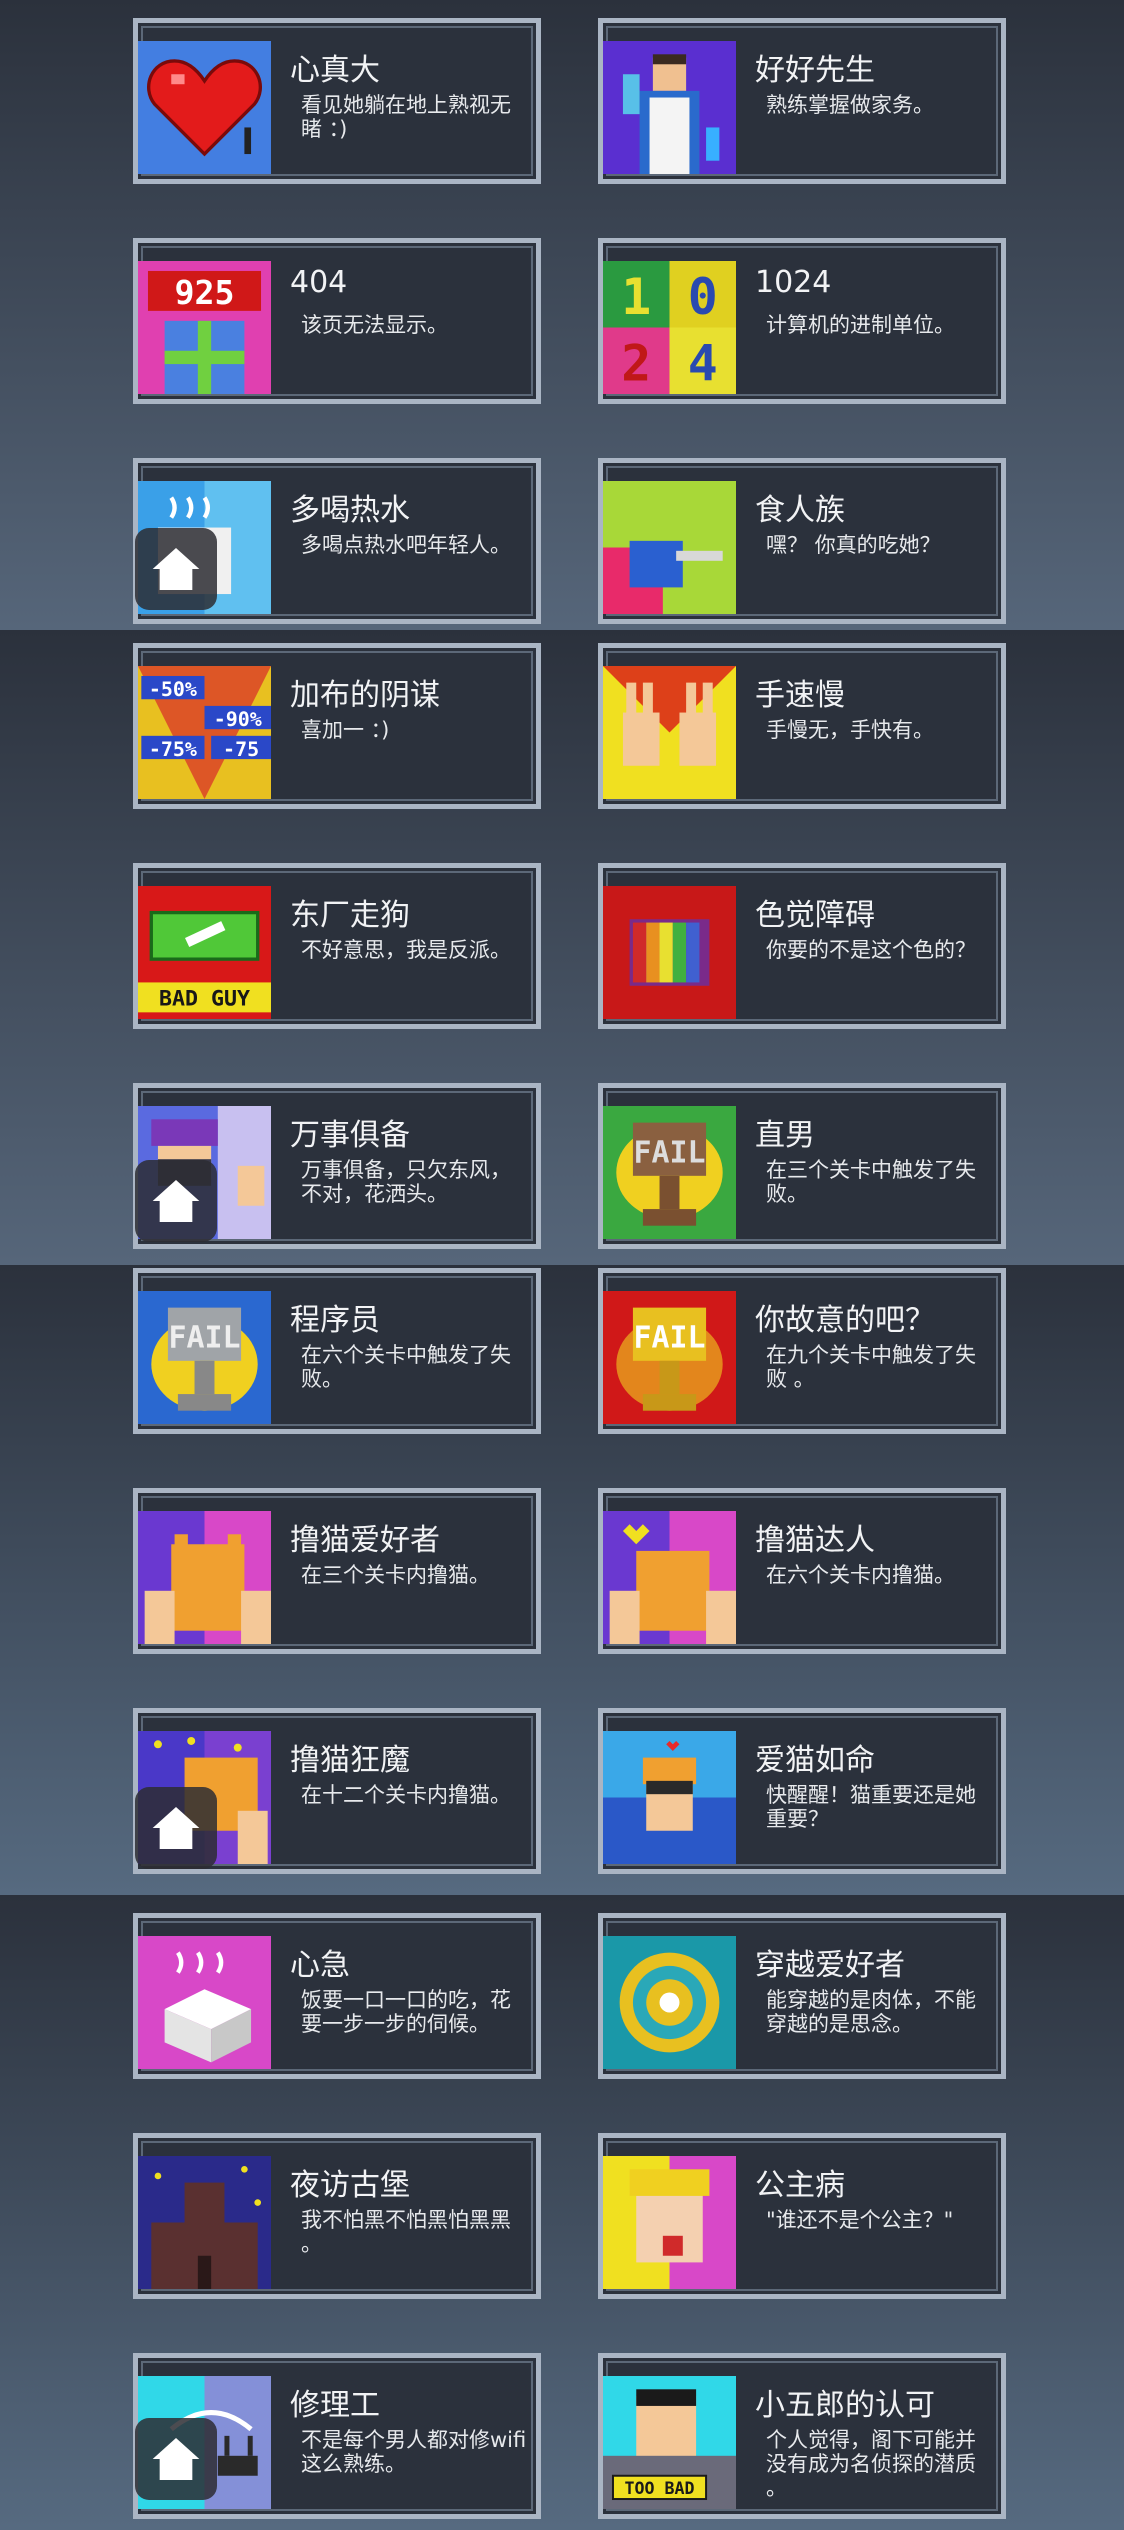 This screenshot has width=1124, height=2530. I want to click on achievement-card: TOO BAD 小五郎的认可 个人觉得，阁下可能并没有成为名侦探的潜质 。, so click(802, 2436).